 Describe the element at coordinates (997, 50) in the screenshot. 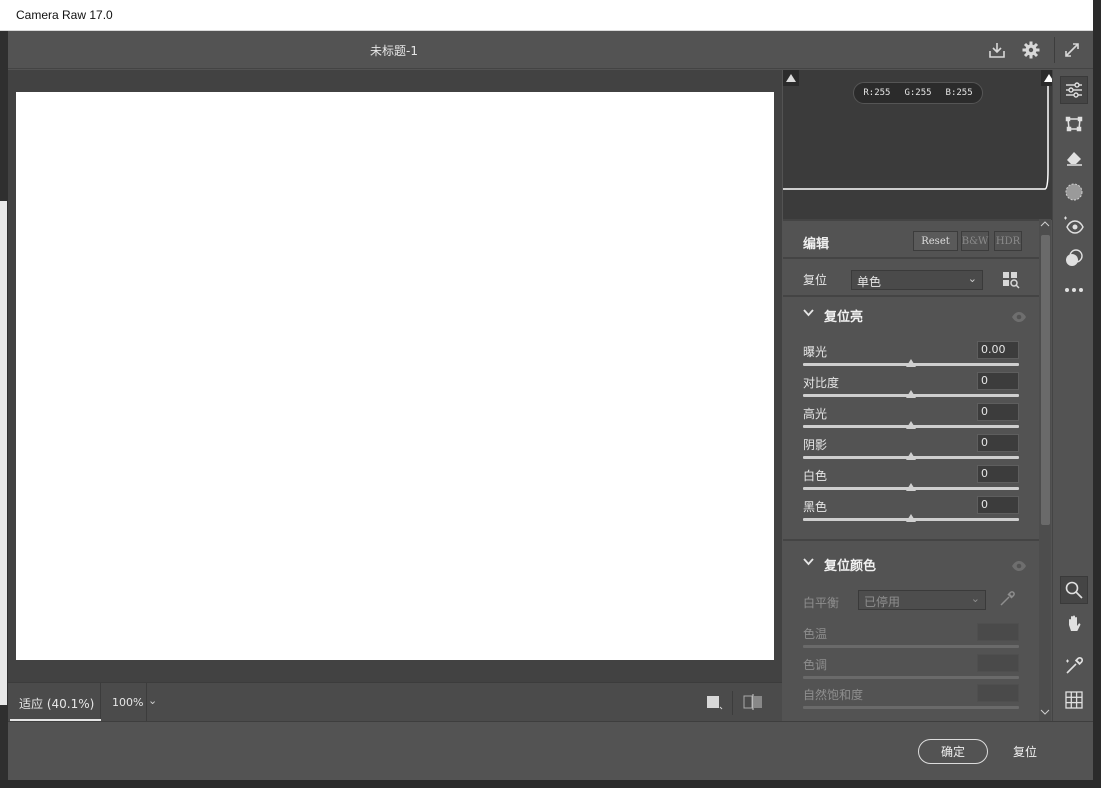

I see `save-icon` at that location.